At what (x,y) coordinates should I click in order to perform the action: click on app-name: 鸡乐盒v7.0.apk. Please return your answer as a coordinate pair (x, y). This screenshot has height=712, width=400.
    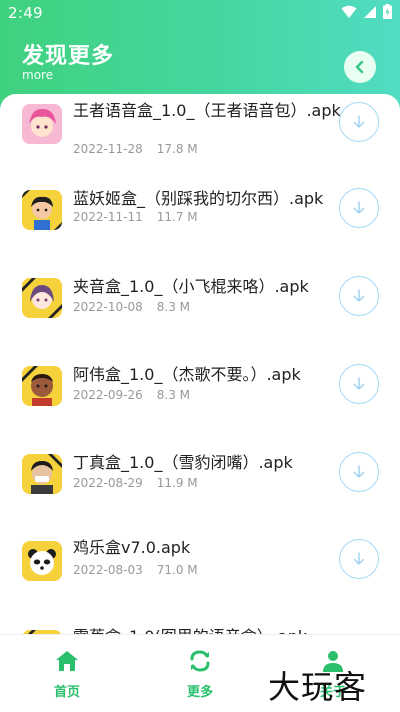
    Looking at the image, I should click on (132, 547).